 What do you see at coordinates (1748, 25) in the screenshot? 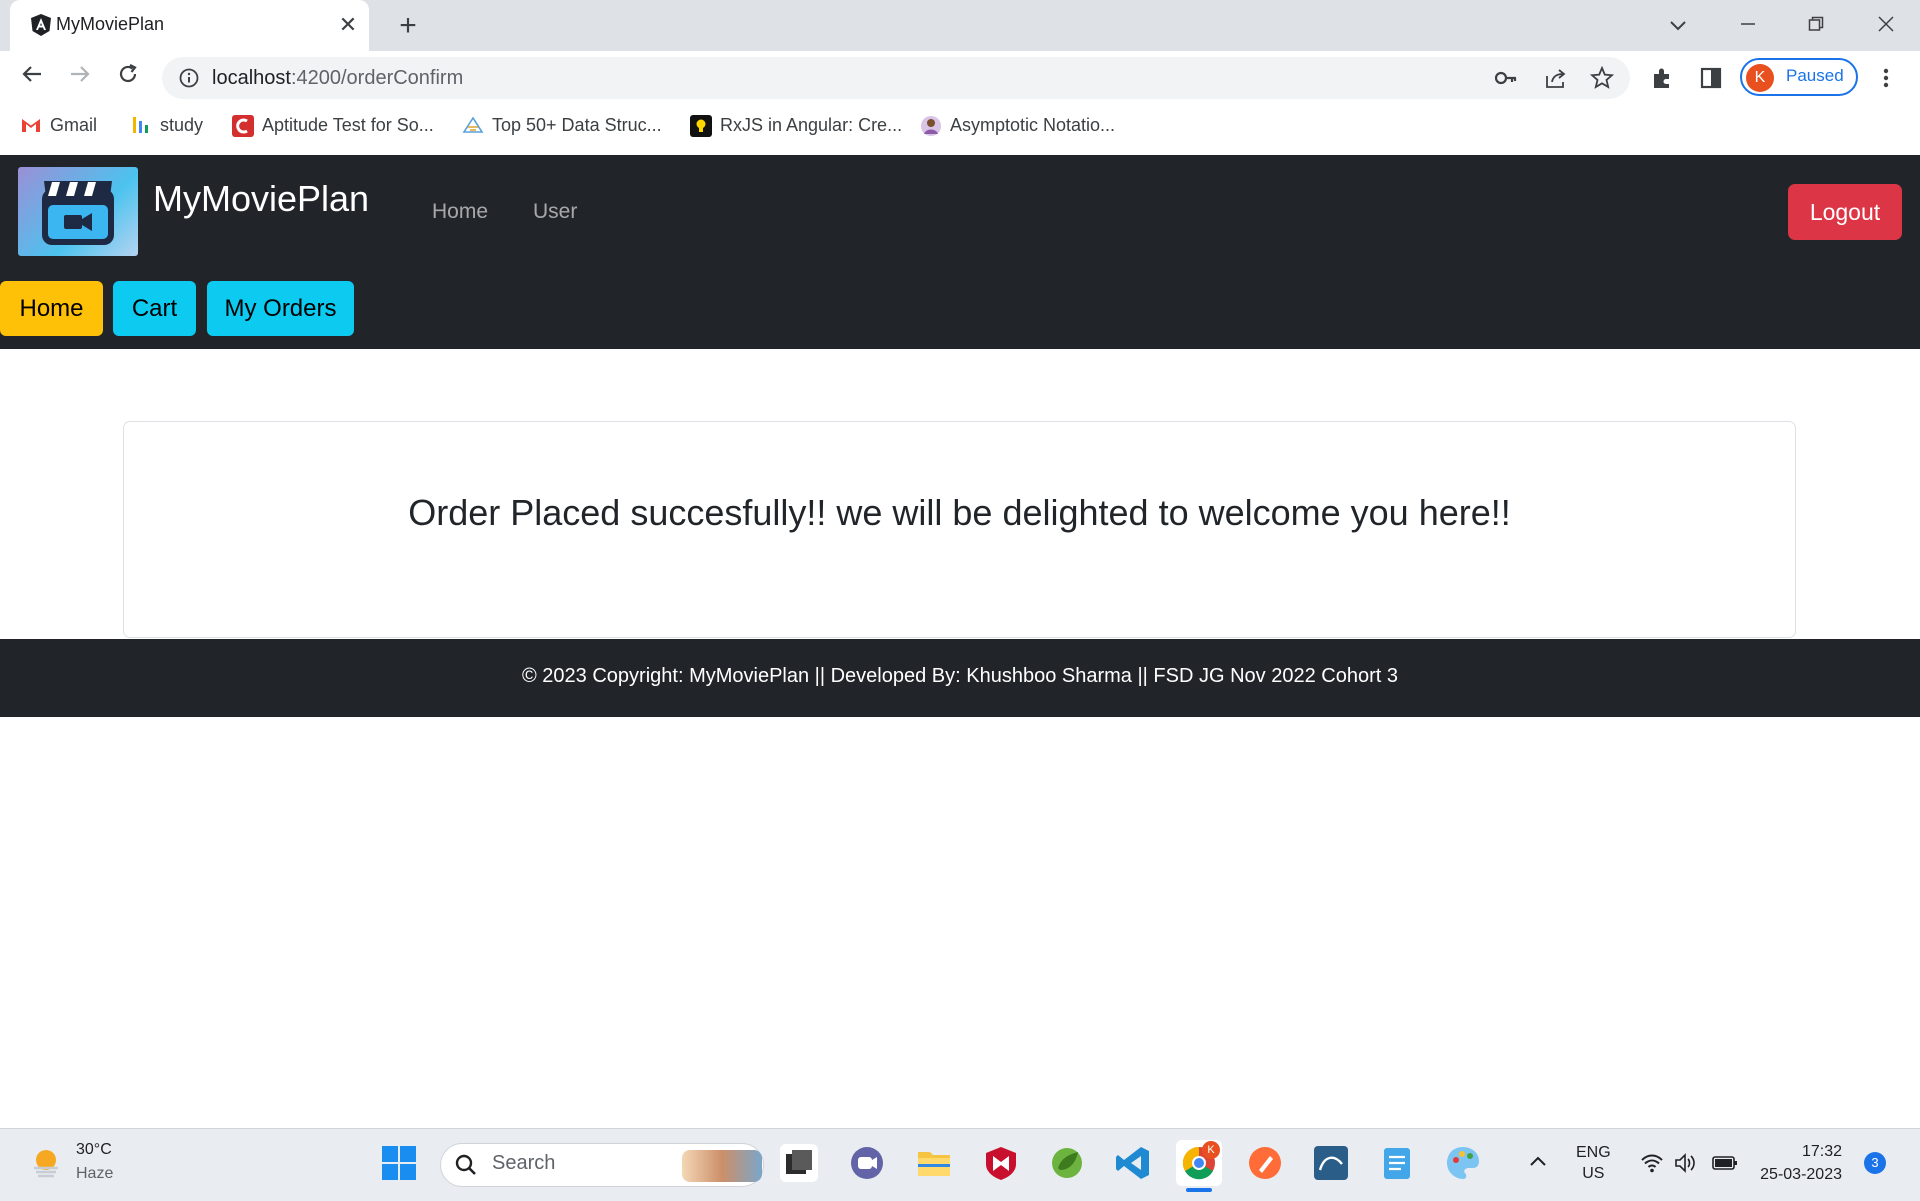
I see `minimize-icon` at bounding box center [1748, 25].